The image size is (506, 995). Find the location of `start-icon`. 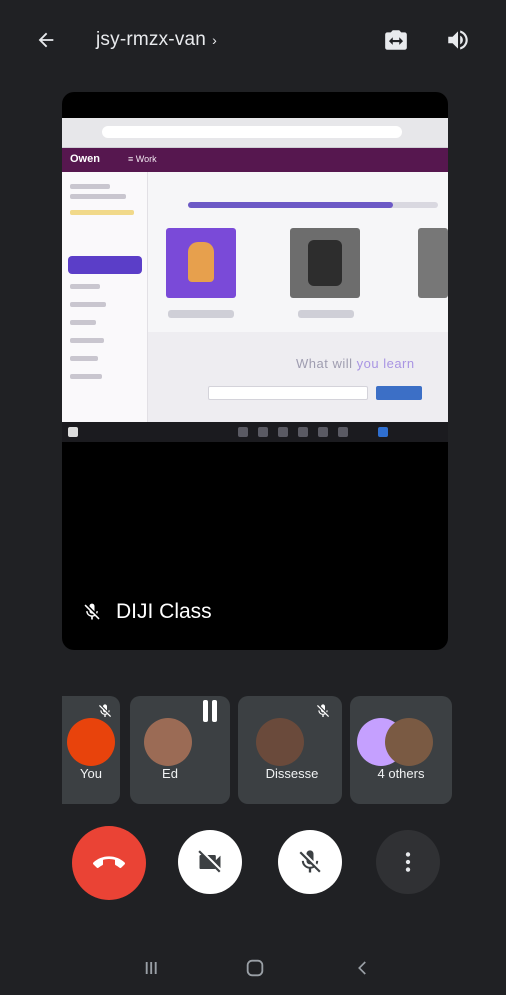

start-icon is located at coordinates (73, 432).